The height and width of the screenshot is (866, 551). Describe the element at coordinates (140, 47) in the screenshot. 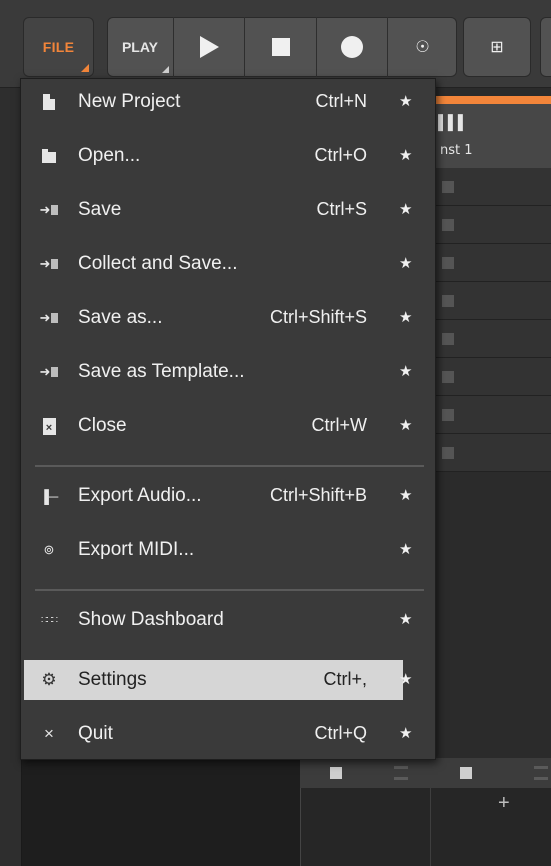

I see `play-menu-button: PLAY` at that location.